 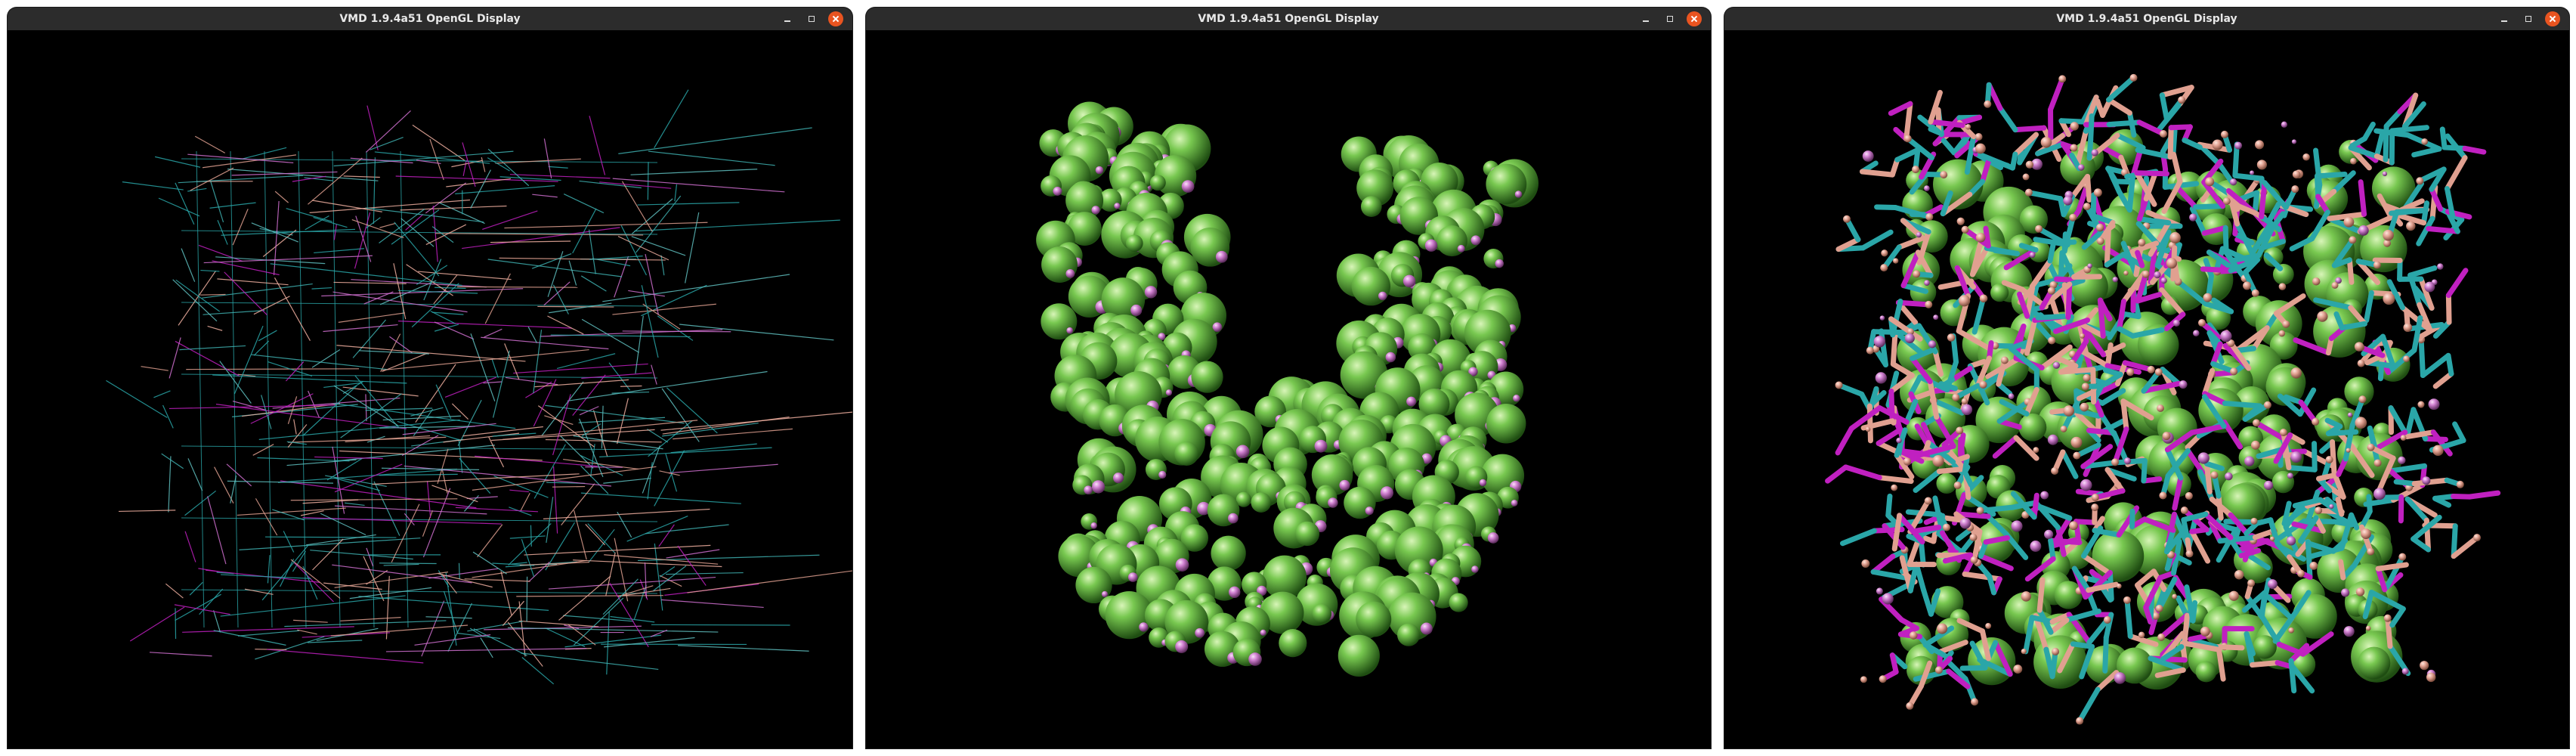 I want to click on molecule-vdw-render, so click(x=1287, y=389).